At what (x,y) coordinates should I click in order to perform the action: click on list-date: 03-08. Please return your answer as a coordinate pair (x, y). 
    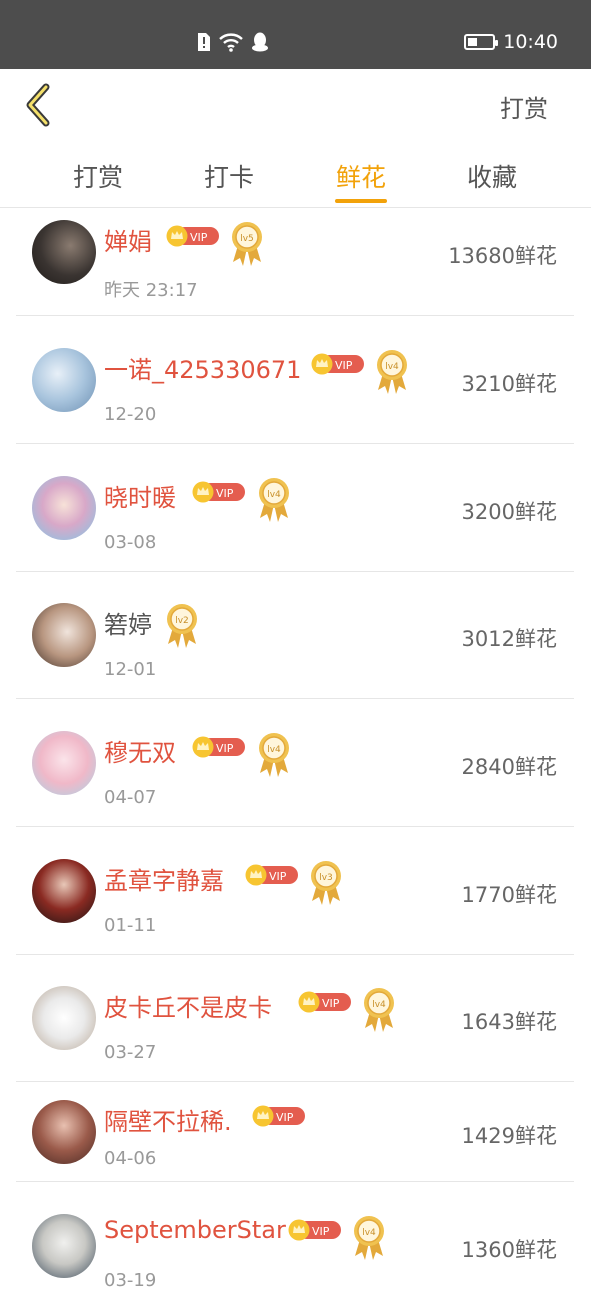
    Looking at the image, I should click on (130, 542).